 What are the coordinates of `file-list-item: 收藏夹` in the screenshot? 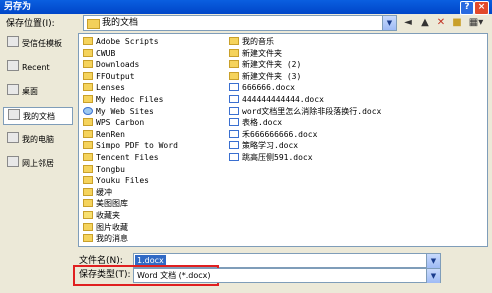 It's located at (155, 216).